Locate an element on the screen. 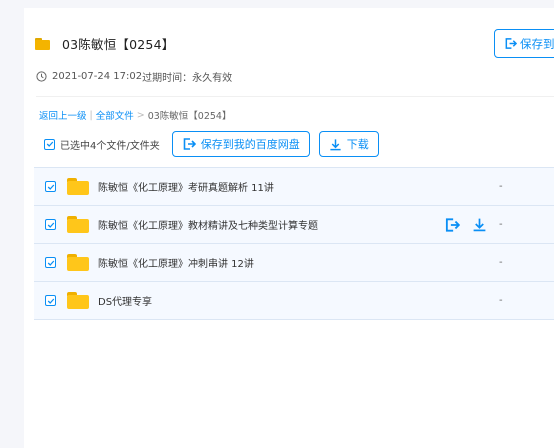  share-meta: 2021-07-24 17:02 过期时间： 永久有效 is located at coordinates (134, 76).